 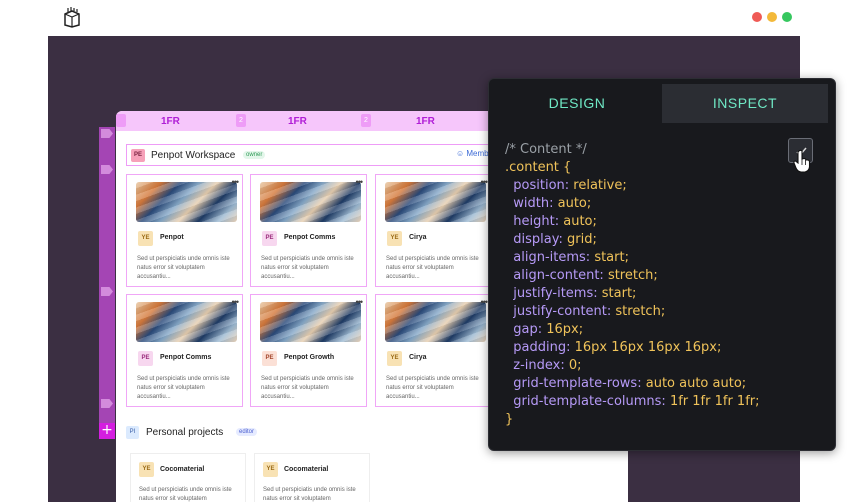 What do you see at coordinates (424, 18) in the screenshot?
I see `window-titlebar` at bounding box center [424, 18].